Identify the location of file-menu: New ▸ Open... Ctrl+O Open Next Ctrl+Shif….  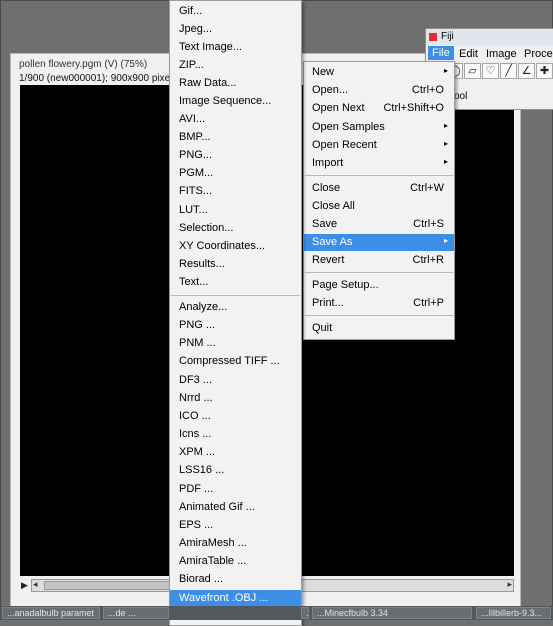
(379, 200).